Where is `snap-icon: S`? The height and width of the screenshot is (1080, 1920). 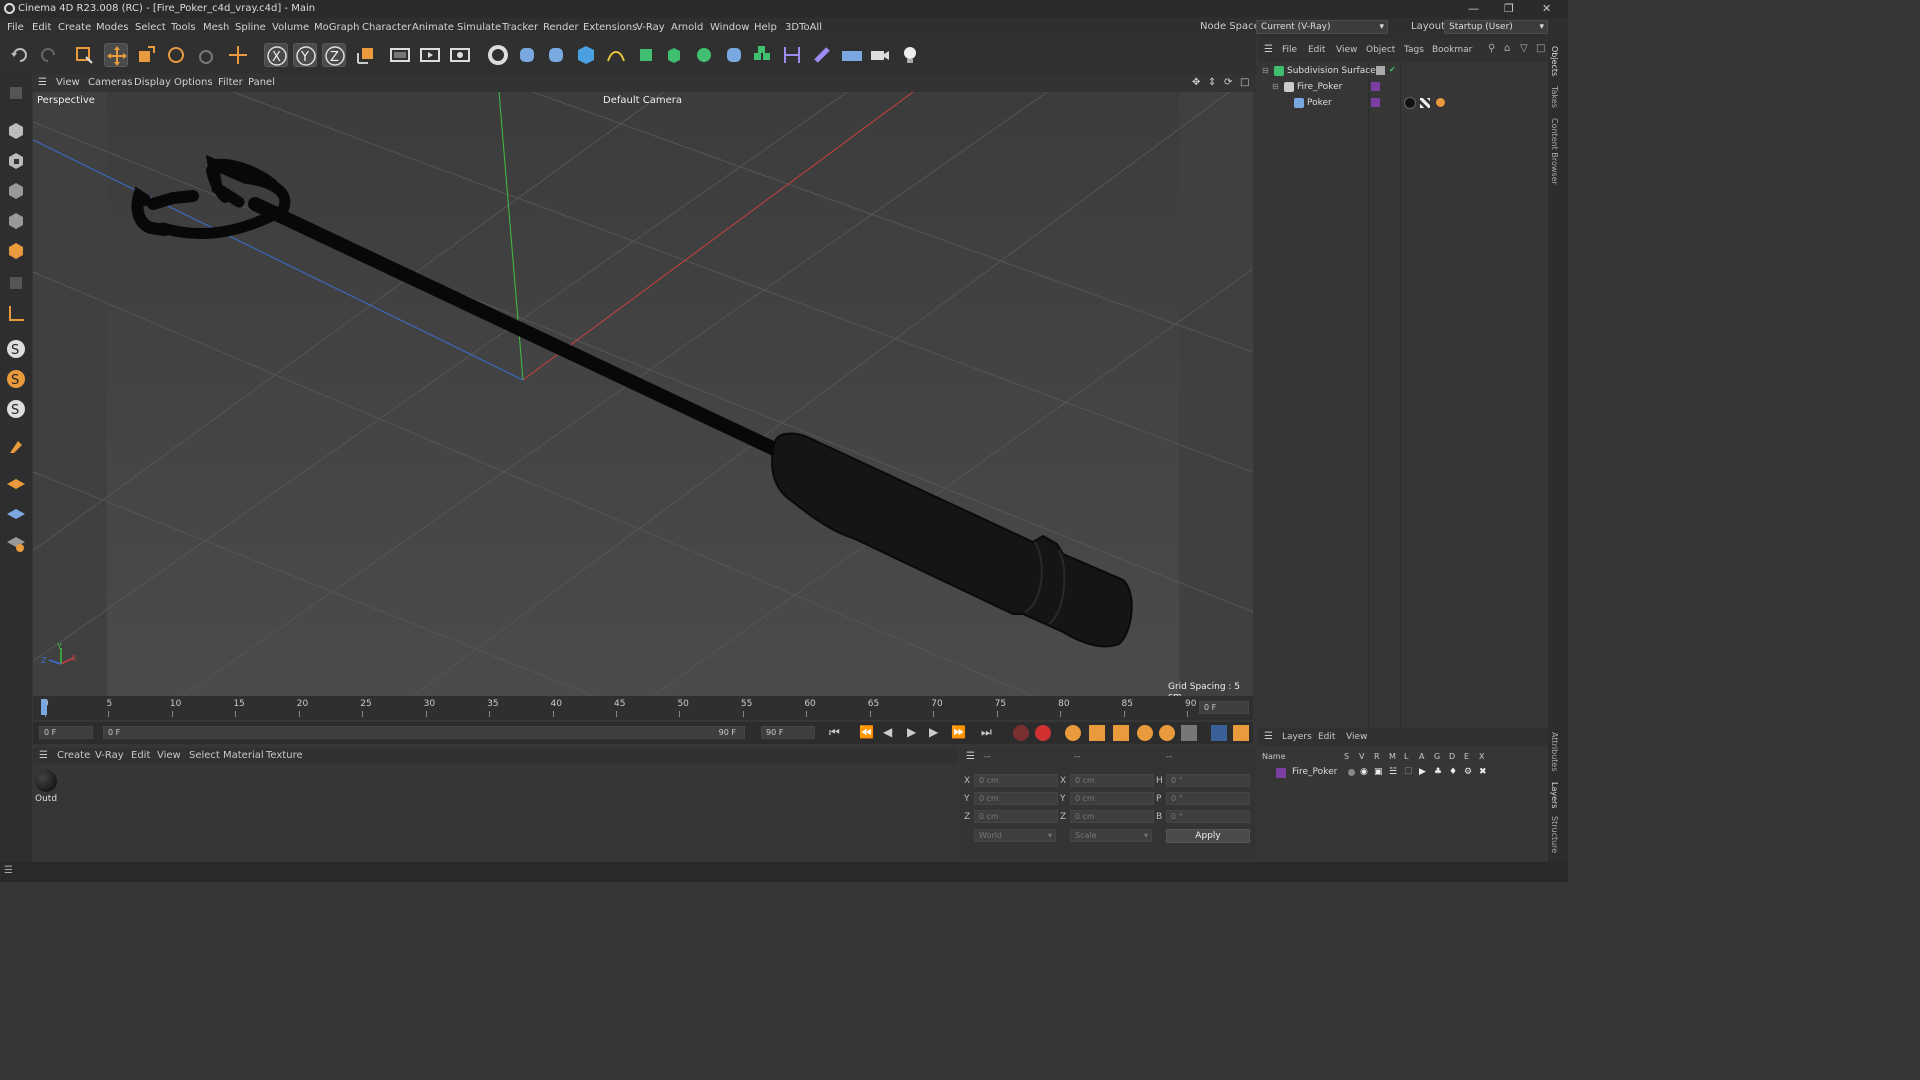 snap-icon: S is located at coordinates (16, 349).